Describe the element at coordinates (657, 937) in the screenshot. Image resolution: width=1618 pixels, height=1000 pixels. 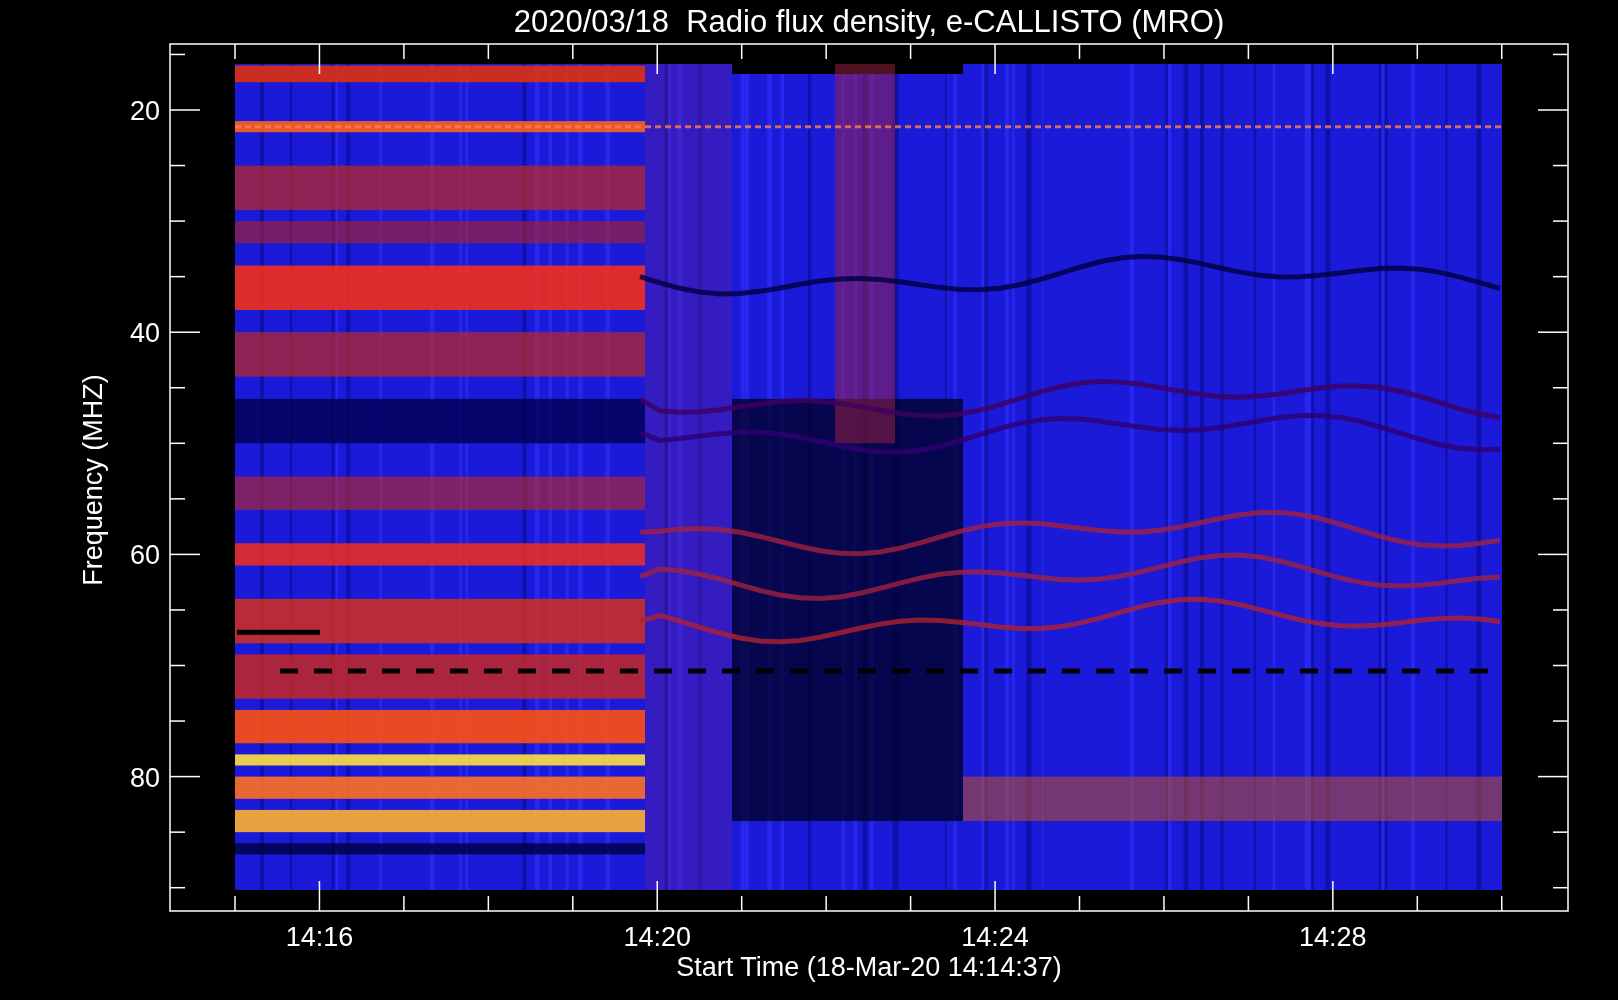
I see `tick-label: 14:20` at that location.